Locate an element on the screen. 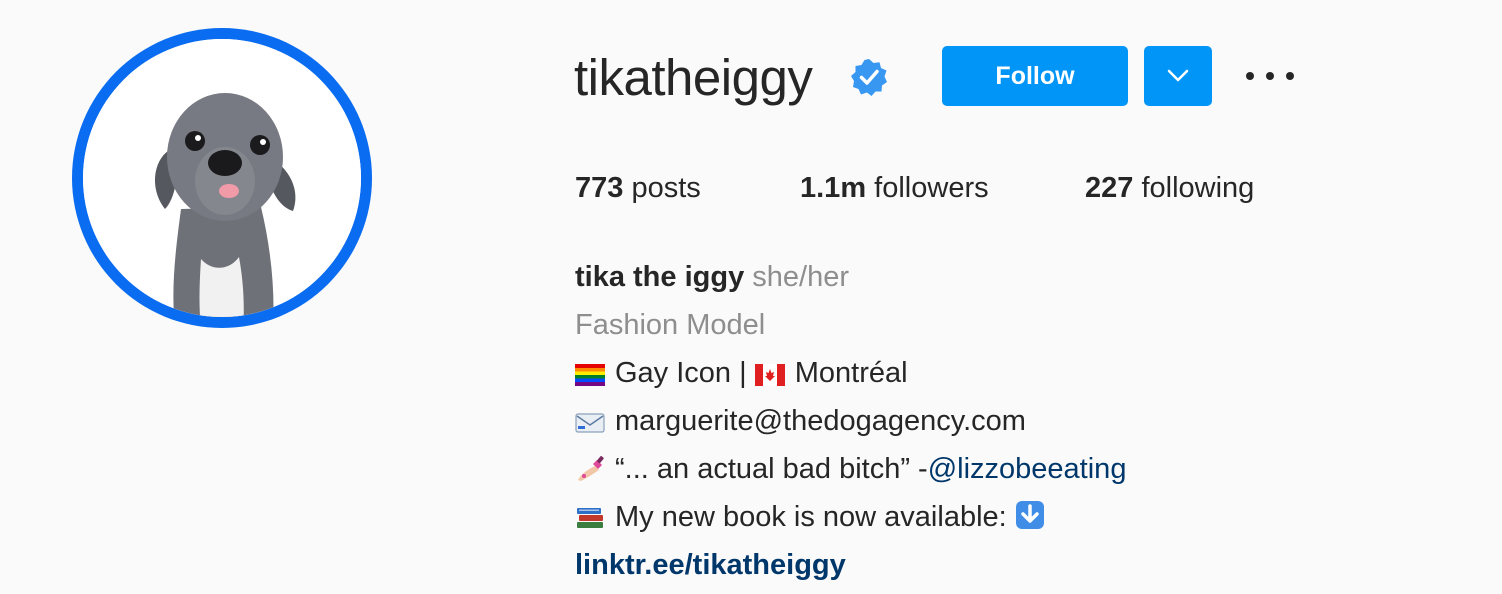  nail-polish-icon is located at coordinates (591, 468).